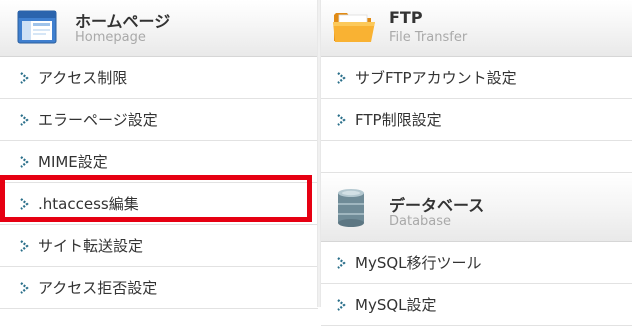 The image size is (632, 326). What do you see at coordinates (83, 78) in the screenshot?
I see `menu-item-label: アクセス制限` at bounding box center [83, 78].